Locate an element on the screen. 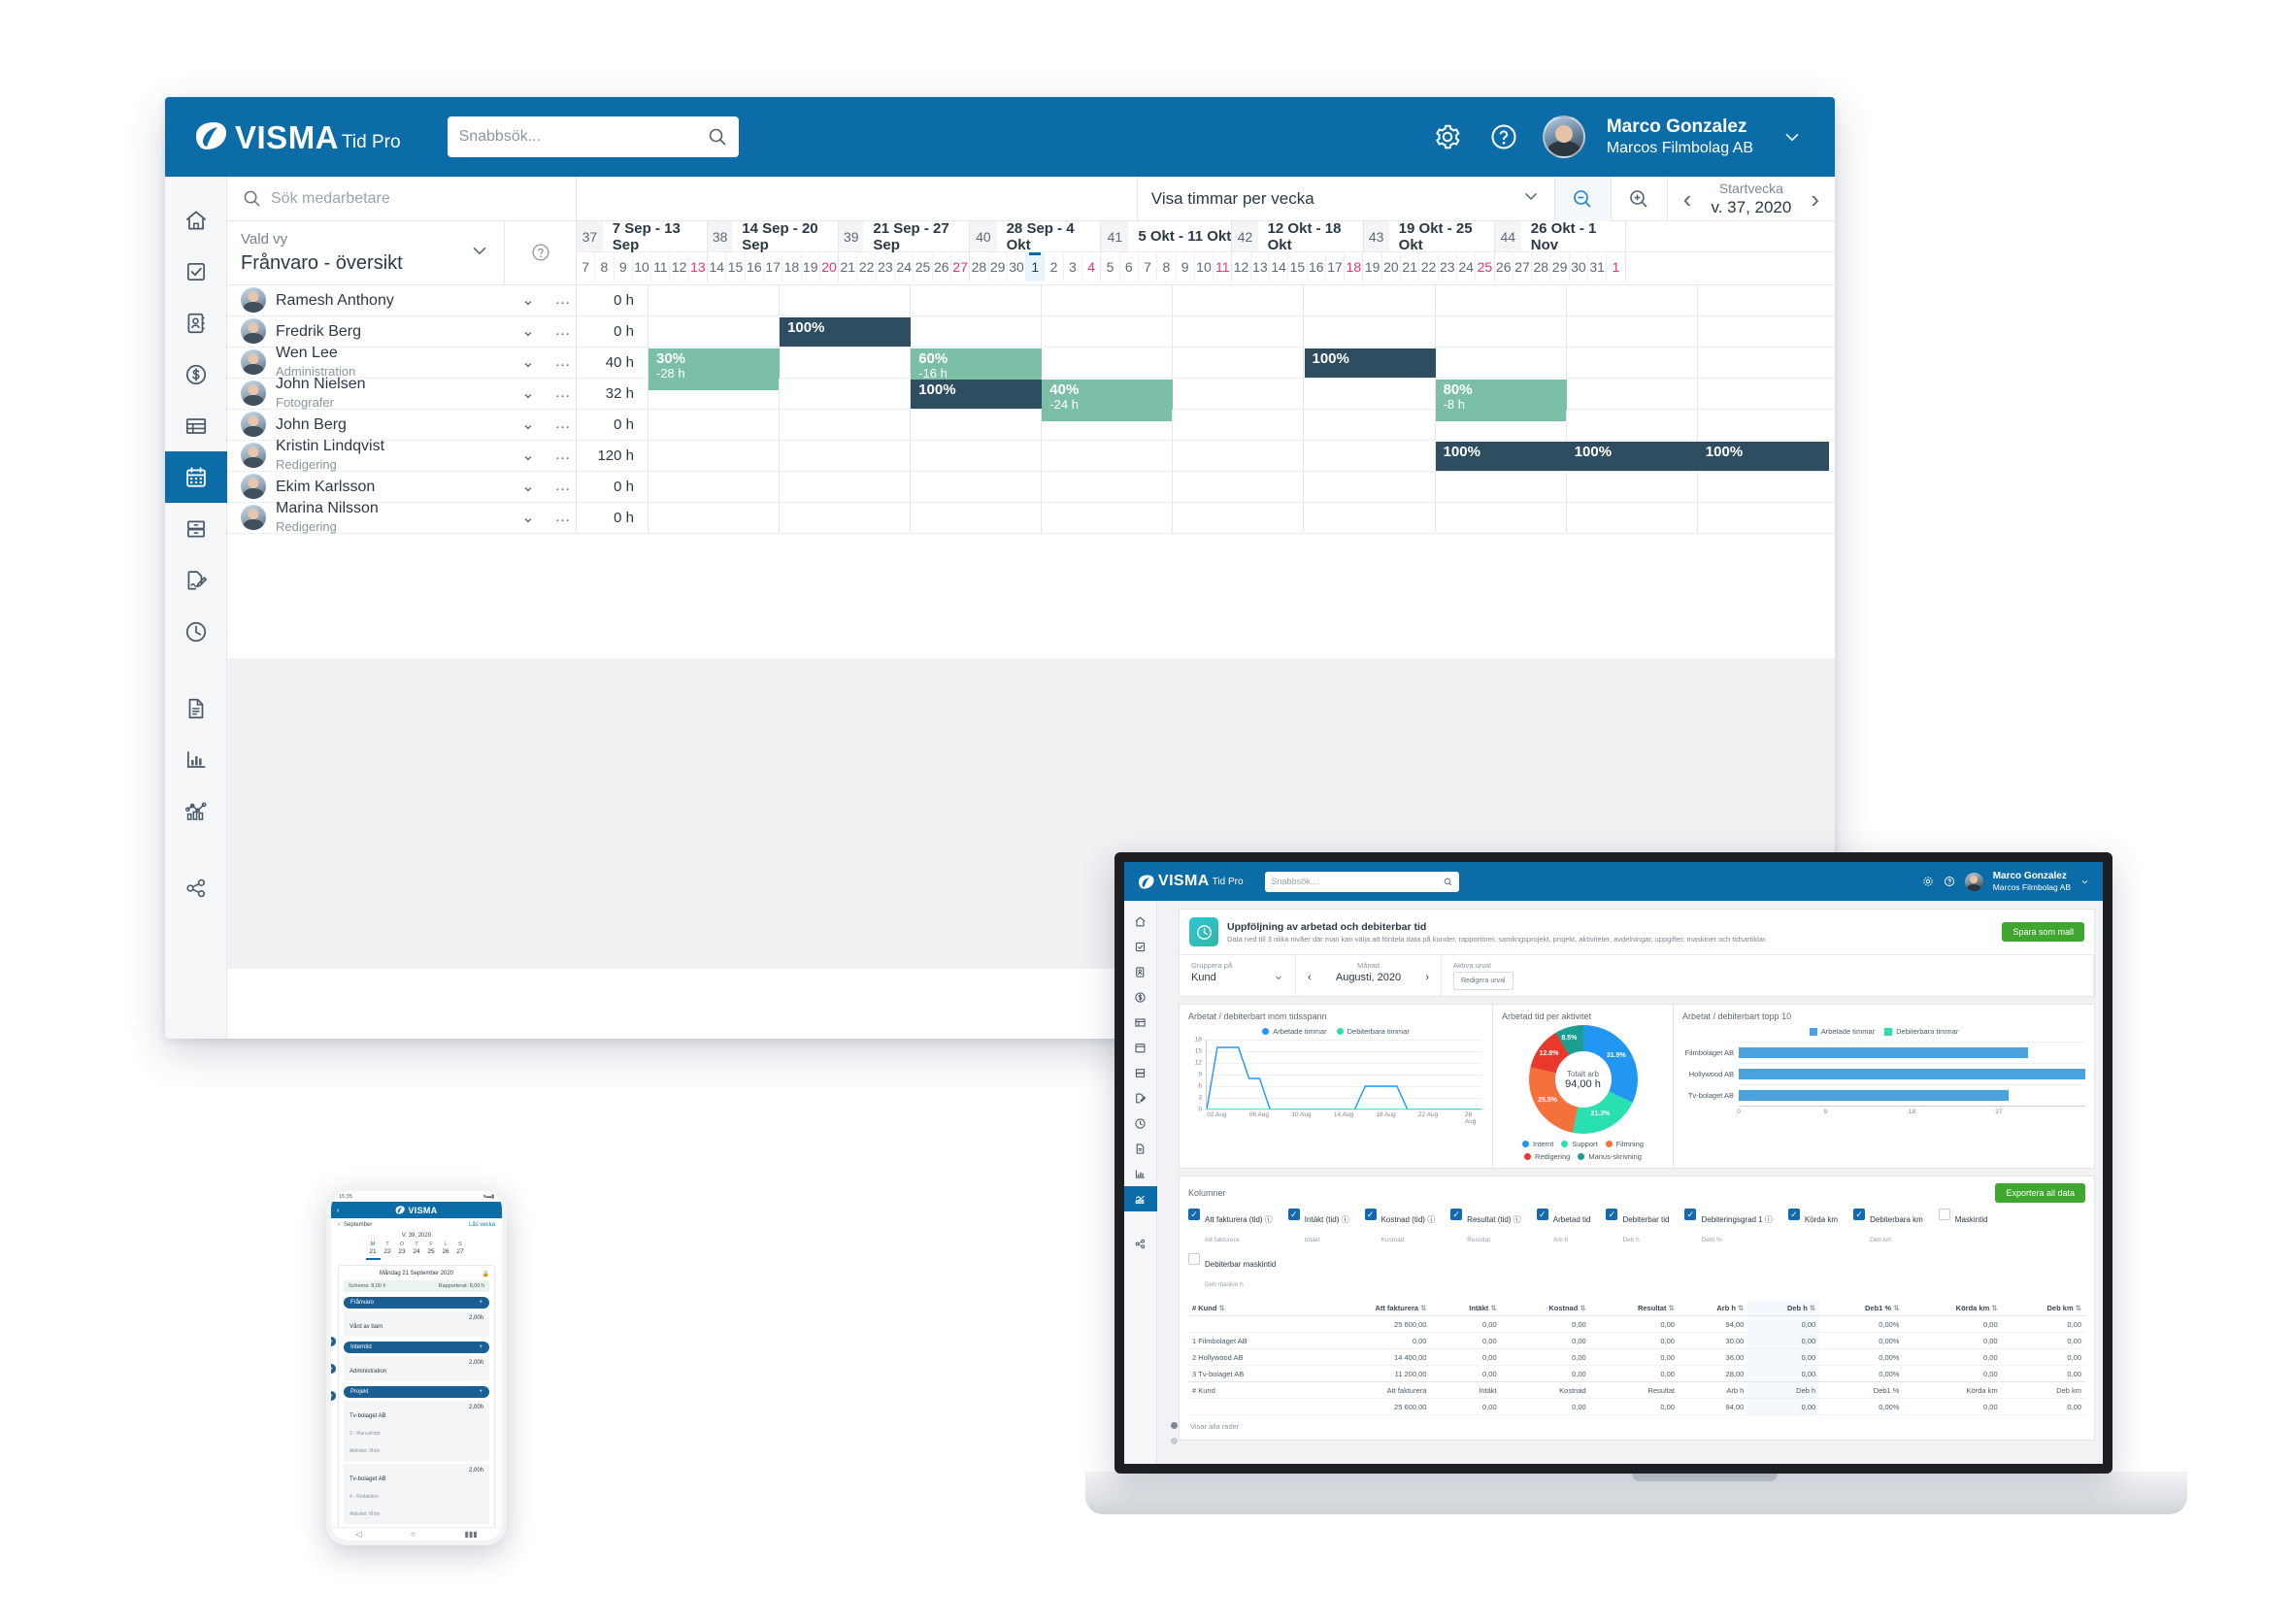  day-tab: T 22 is located at coordinates (388, 1251).